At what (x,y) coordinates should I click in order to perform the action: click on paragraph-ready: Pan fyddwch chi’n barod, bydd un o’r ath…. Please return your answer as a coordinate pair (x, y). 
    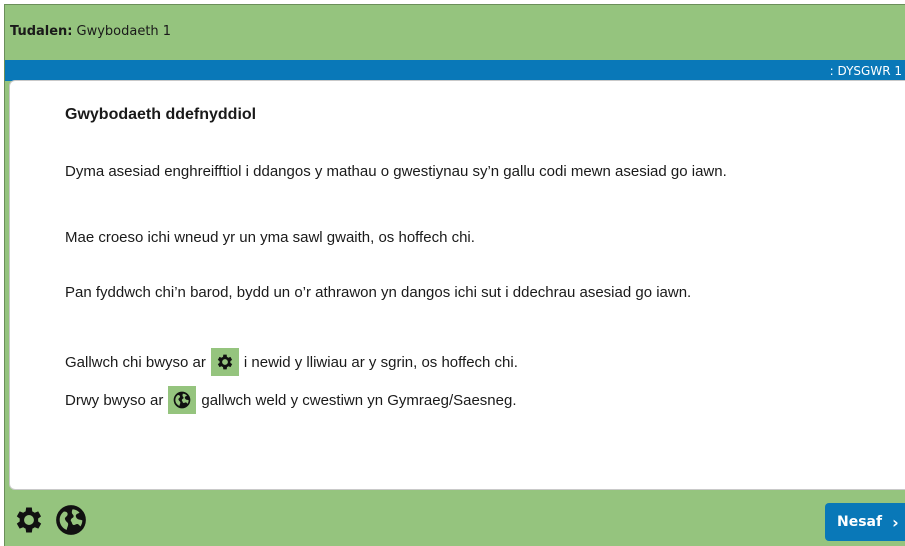
    Looking at the image, I should click on (378, 292).